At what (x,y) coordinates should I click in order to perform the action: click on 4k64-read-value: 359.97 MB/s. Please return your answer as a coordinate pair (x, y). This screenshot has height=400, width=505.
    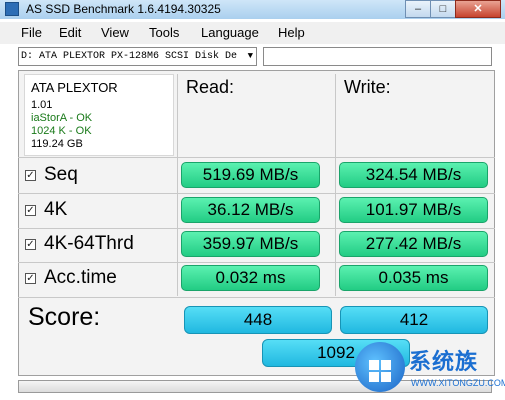
    Looking at the image, I should click on (250, 244).